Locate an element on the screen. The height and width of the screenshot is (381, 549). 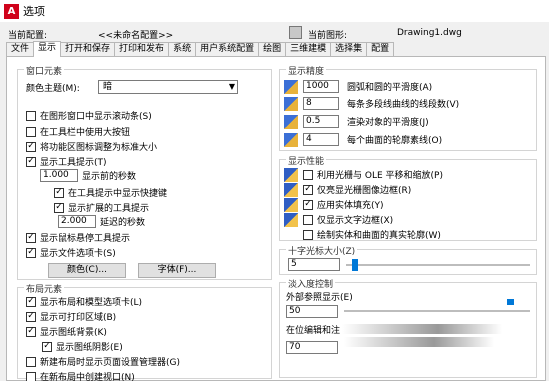
ext-delay-label: 延迟的秒数 is located at coordinates (123, 223).